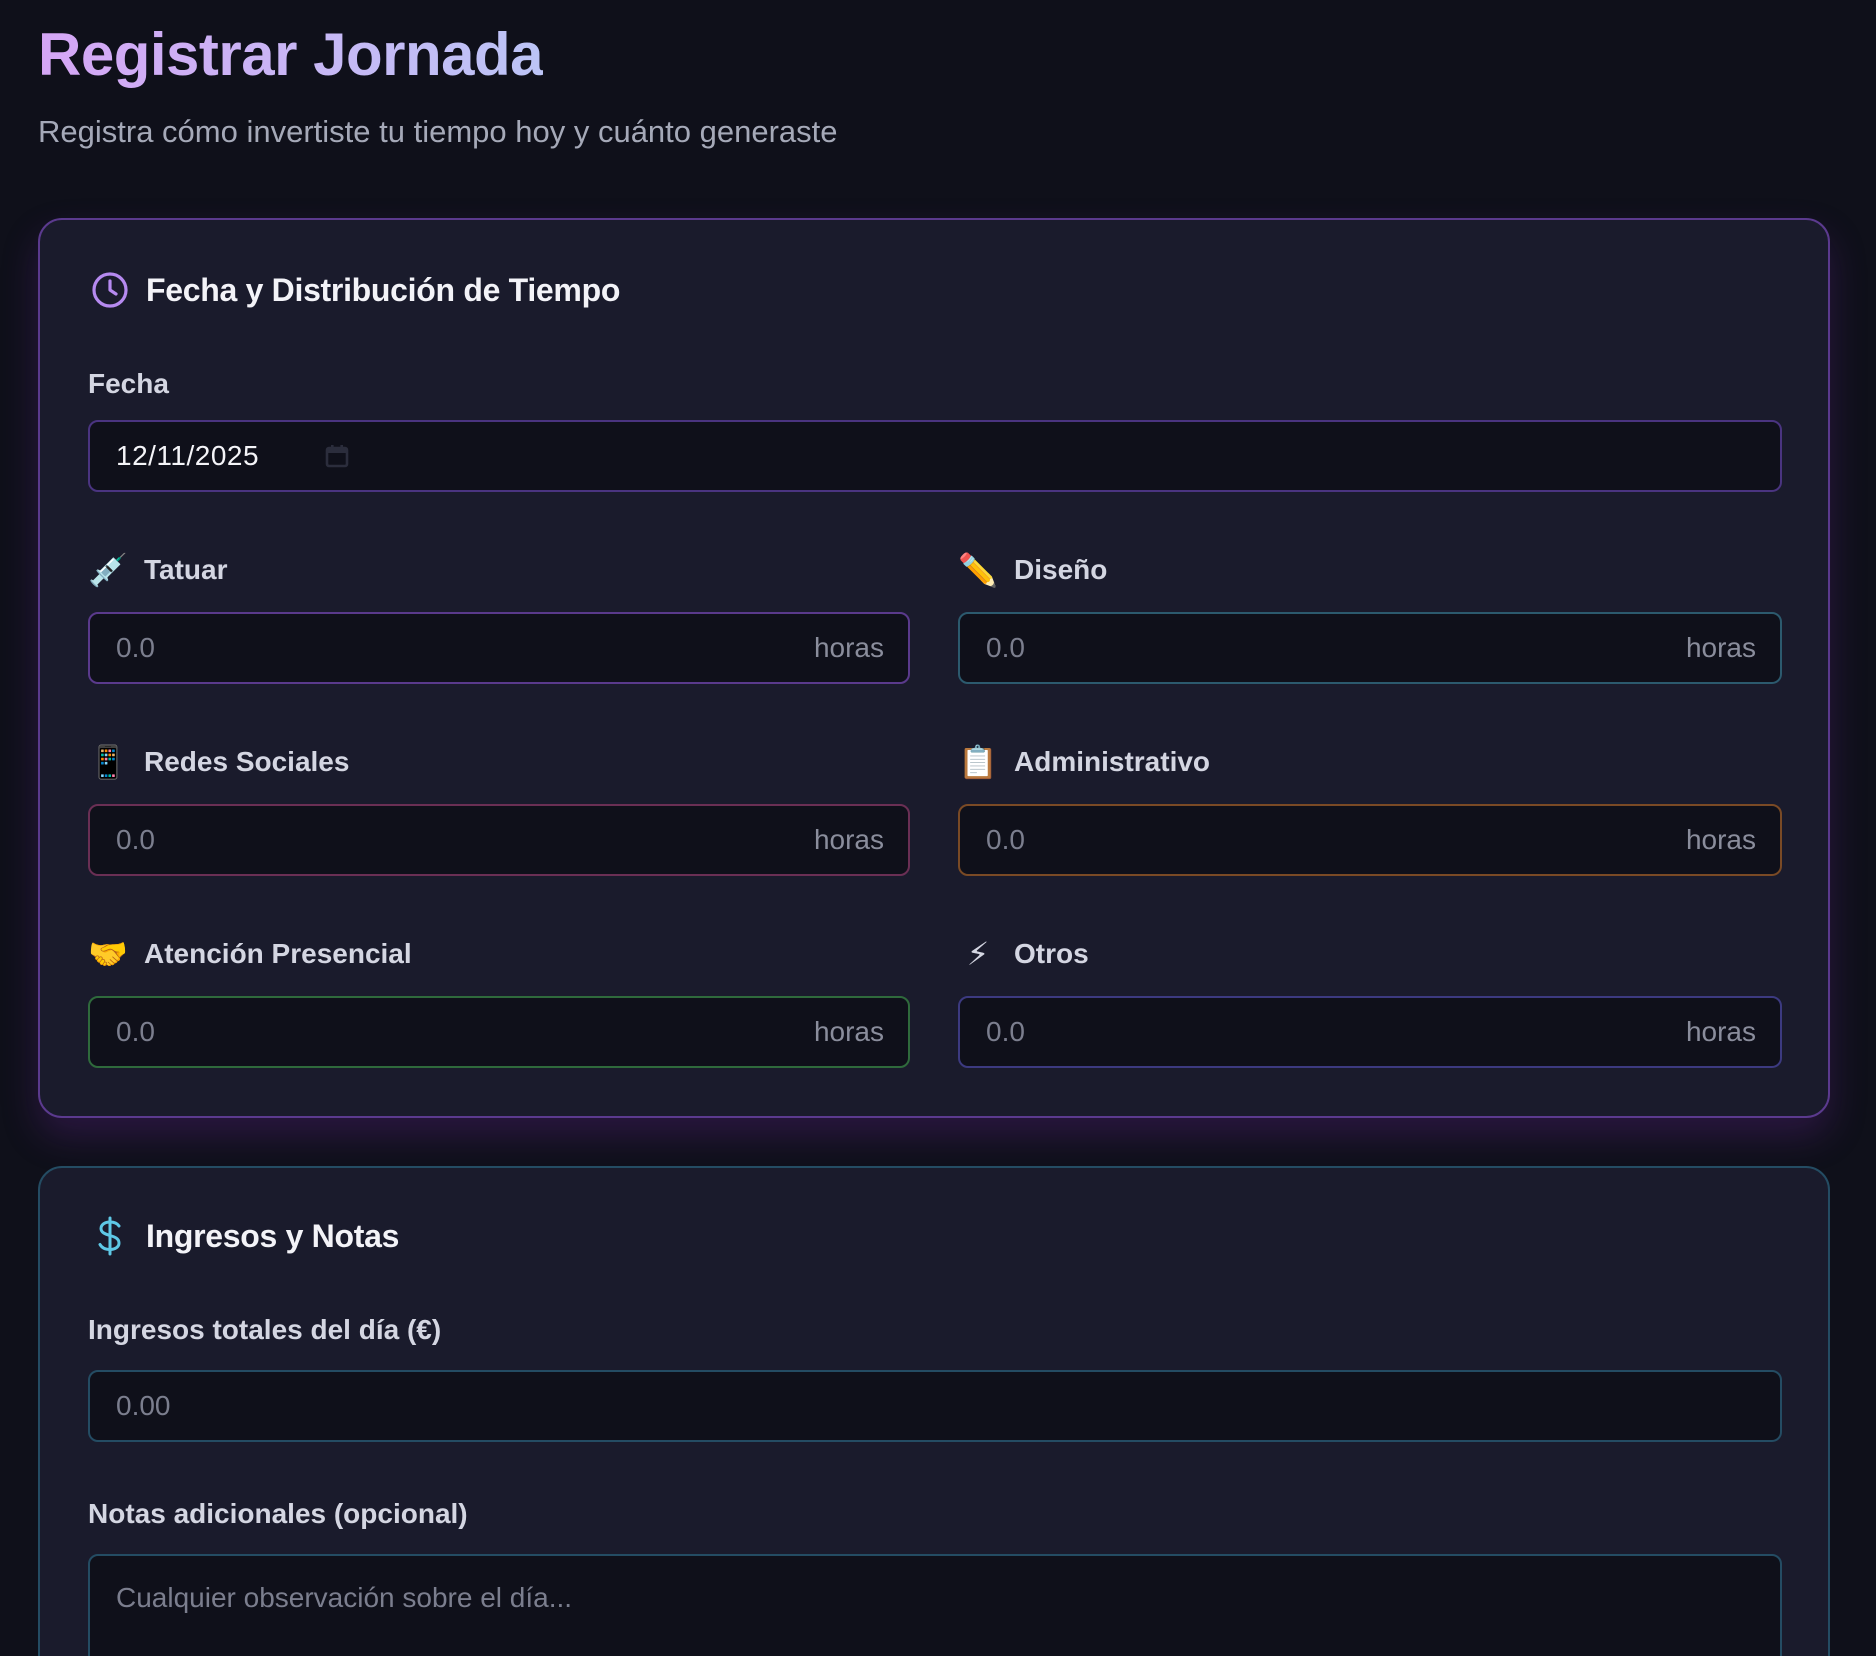 The image size is (1876, 1656). What do you see at coordinates (978, 954) in the screenshot?
I see `lightning-icon: ⚡` at bounding box center [978, 954].